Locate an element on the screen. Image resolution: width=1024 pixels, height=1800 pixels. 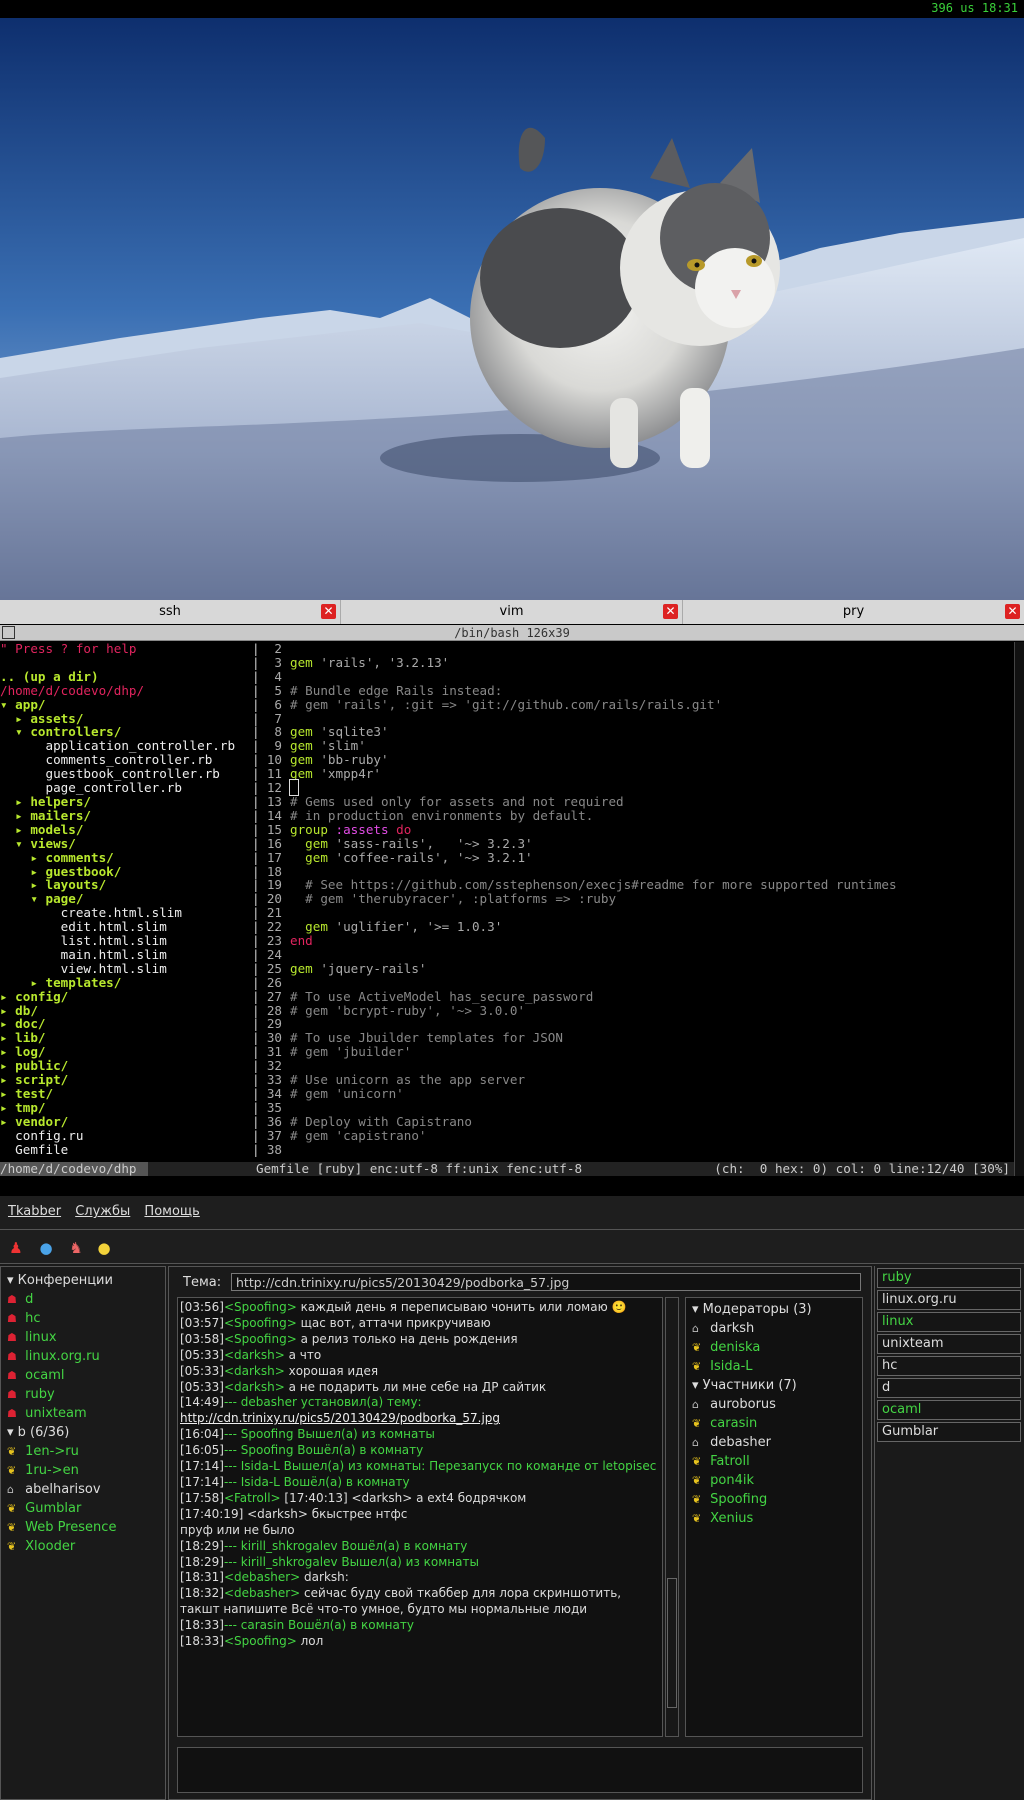
users-item: ⌂ auroborus is located at coordinates (774, 1404).